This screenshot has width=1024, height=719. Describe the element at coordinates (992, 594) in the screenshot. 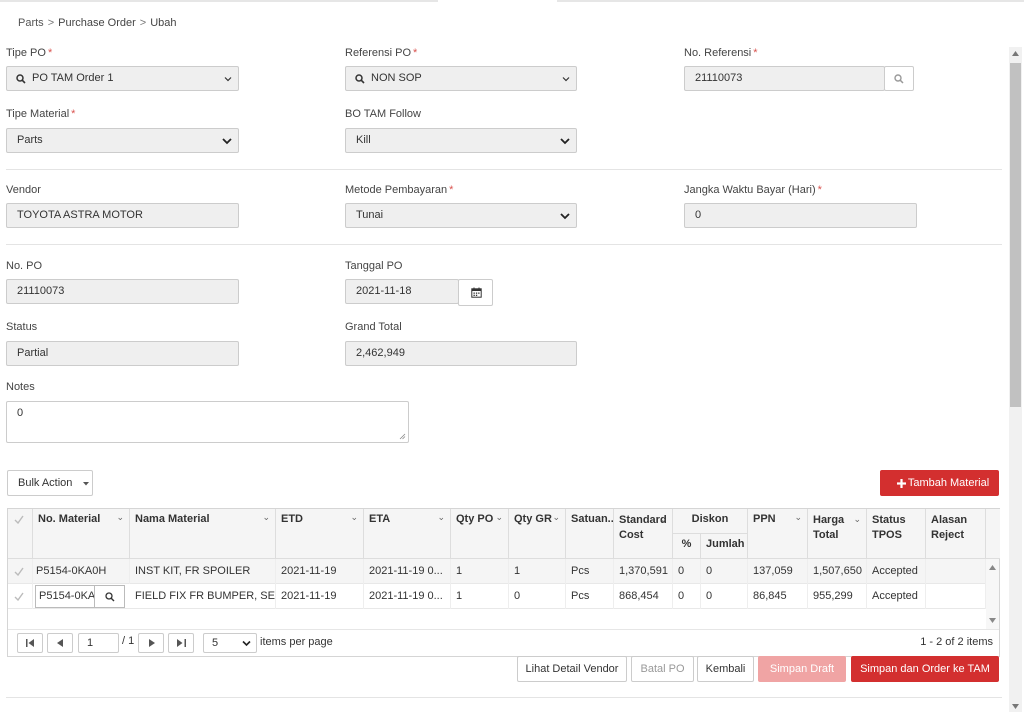

I see `grid-vertical-scrollbar` at that location.